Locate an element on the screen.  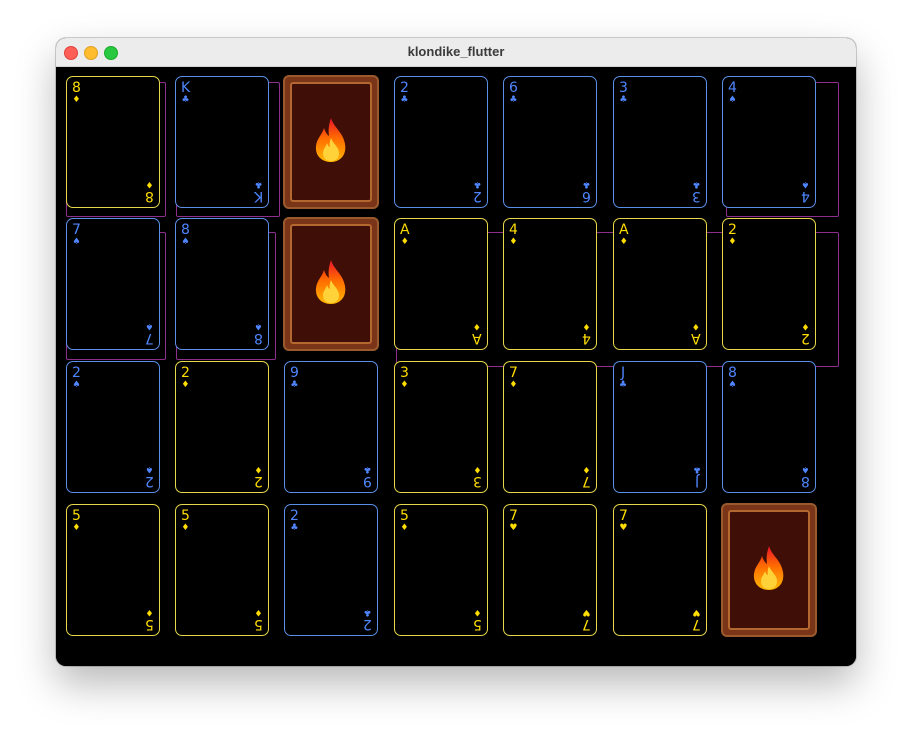
card-rank: K is located at coordinates (186, 88).